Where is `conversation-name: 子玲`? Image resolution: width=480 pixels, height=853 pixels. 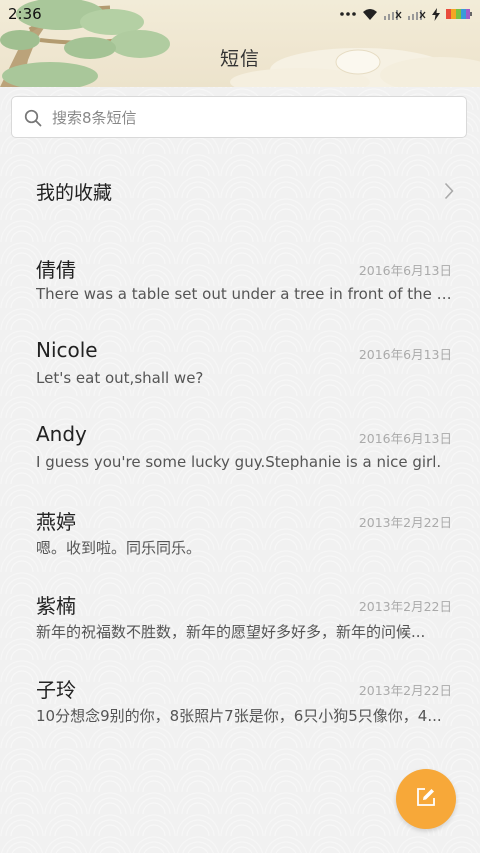 conversation-name: 子玲 is located at coordinates (56, 690).